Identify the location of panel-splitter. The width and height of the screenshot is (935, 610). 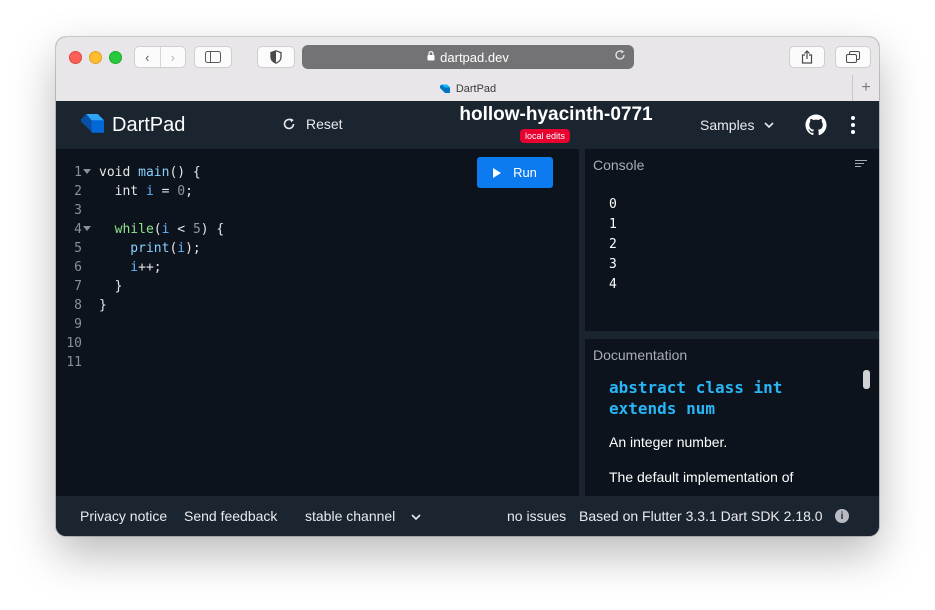
(732, 335).